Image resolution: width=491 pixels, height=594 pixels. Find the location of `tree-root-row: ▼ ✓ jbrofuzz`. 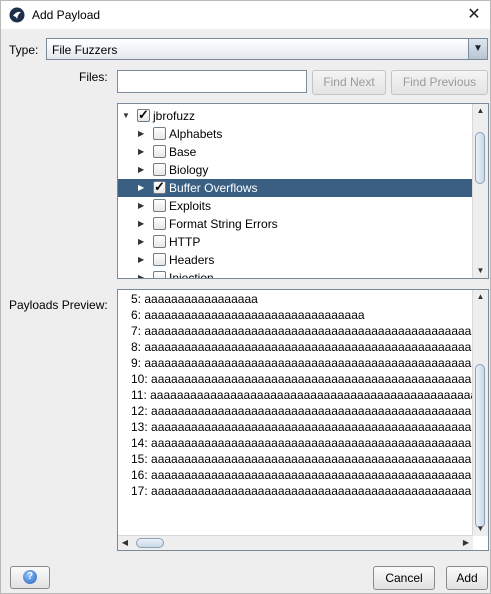

tree-root-row: ▼ ✓ jbrofuzz is located at coordinates (295, 116).